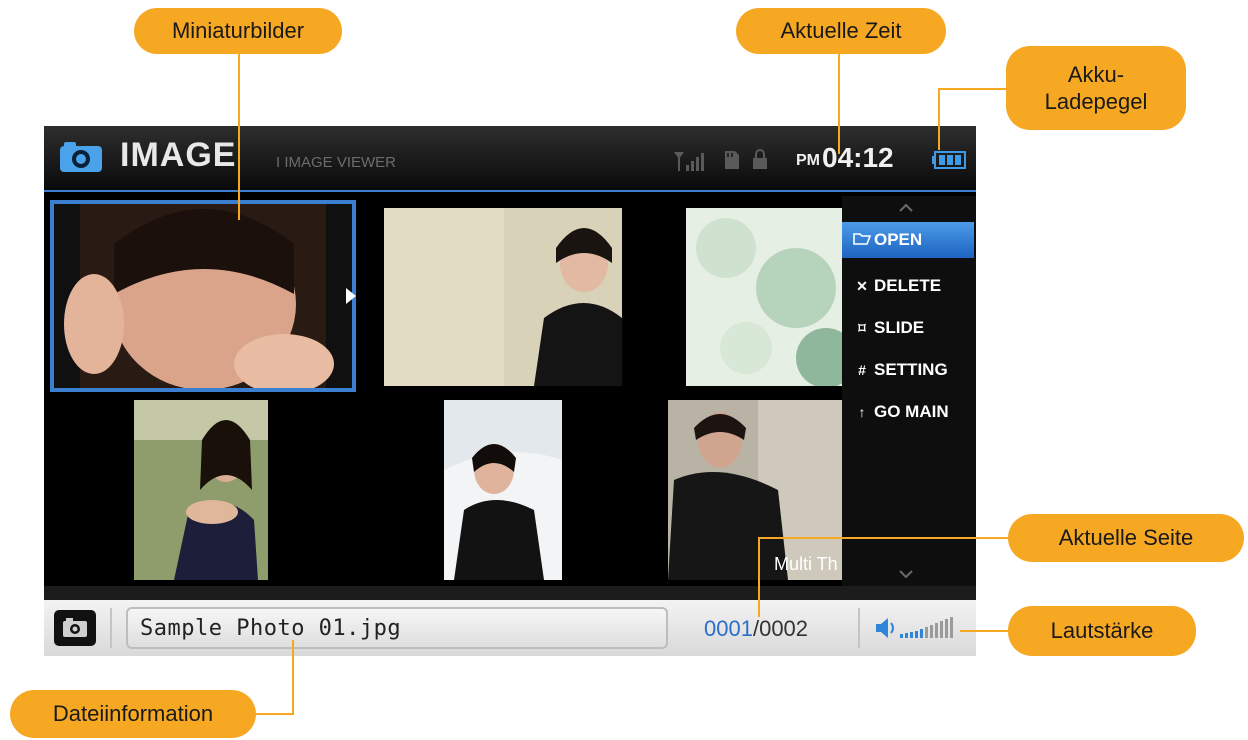 This screenshot has height=740, width=1248. I want to click on thumbnail-6: Multi Th, so click(755, 490).